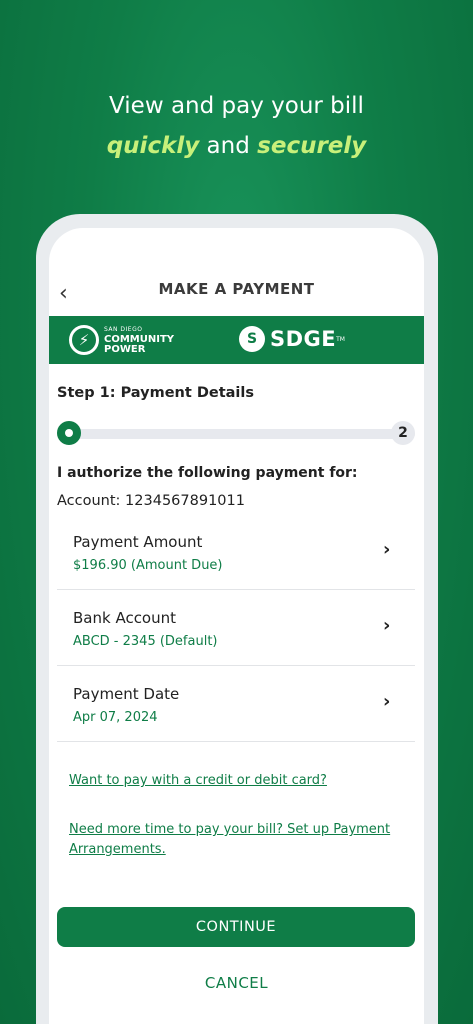 This screenshot has height=1024, width=473. What do you see at coordinates (236, 289) in the screenshot?
I see `page-title: MAKE A PAYMENT` at bounding box center [236, 289].